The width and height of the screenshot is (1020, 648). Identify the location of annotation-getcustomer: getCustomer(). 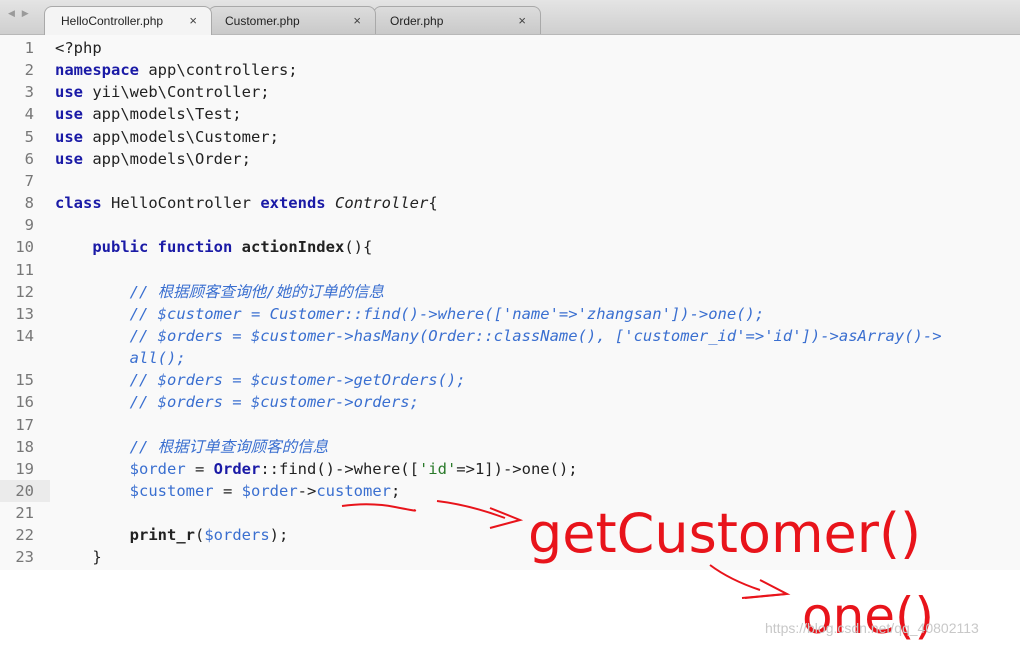
(725, 533).